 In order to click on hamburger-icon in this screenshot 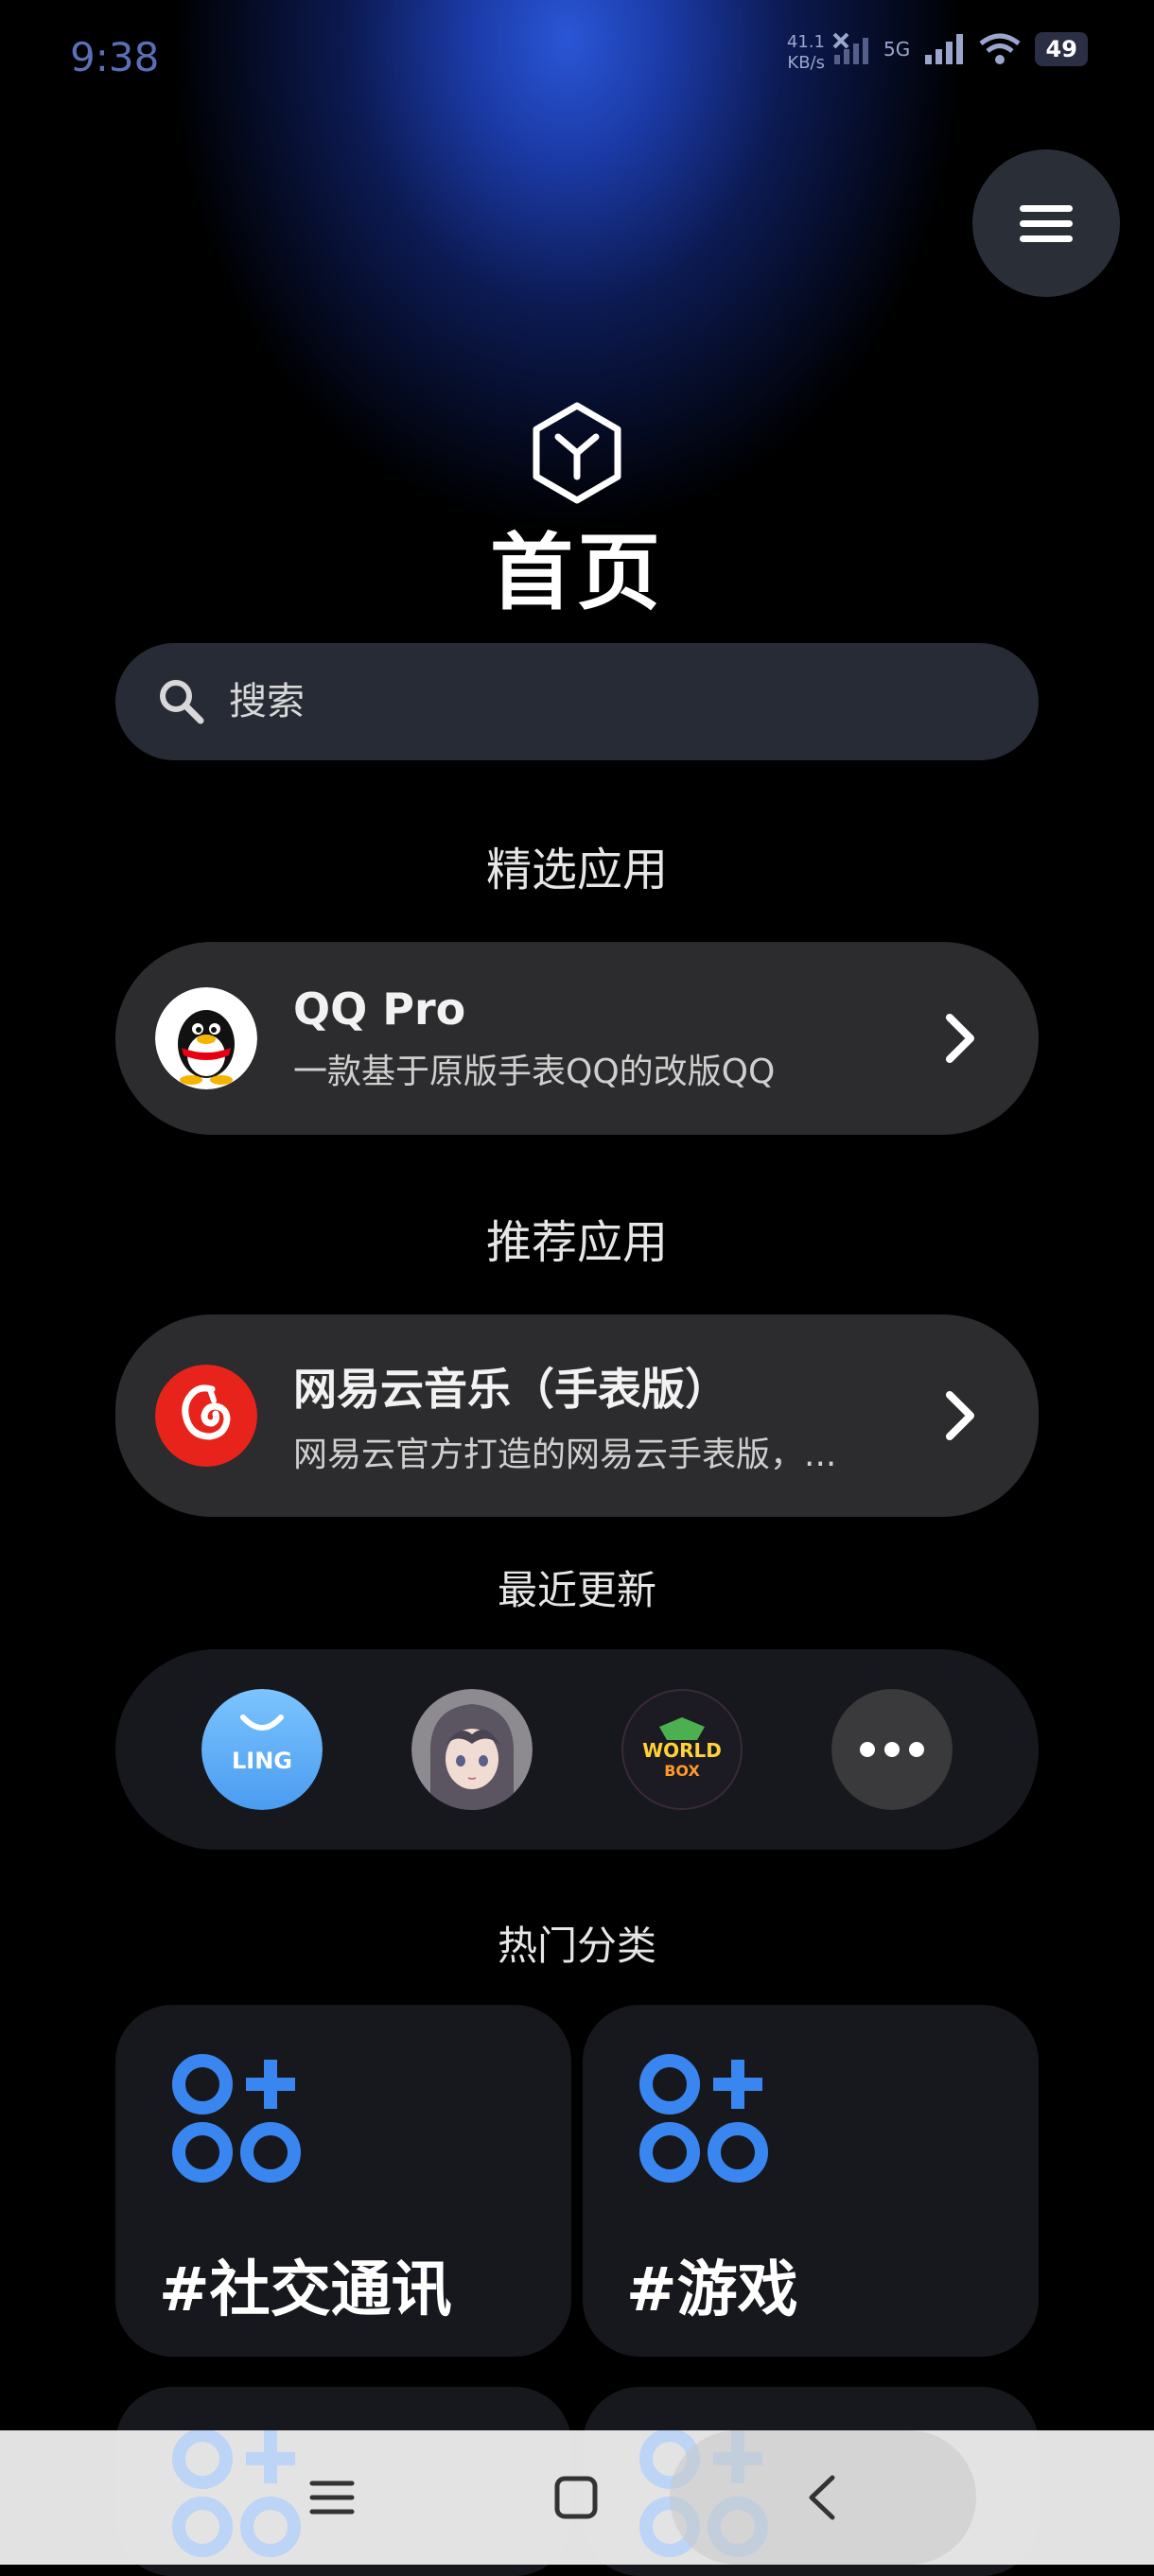, I will do `click(1046, 224)`.